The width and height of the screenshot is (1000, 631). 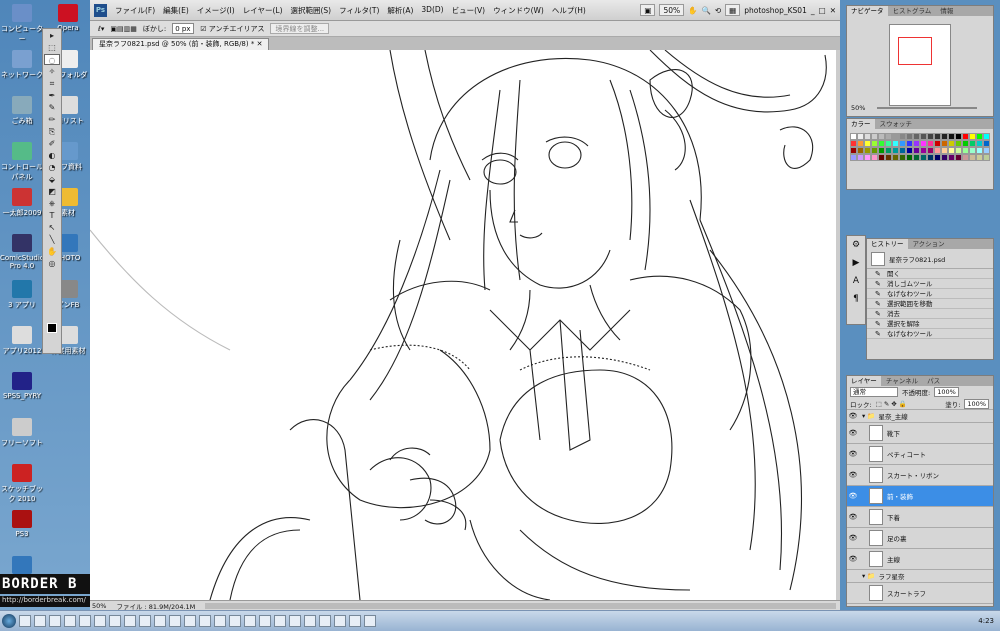 What do you see at coordinates (946, 11) in the screenshot?
I see `navigator-tab: 情報` at bounding box center [946, 11].